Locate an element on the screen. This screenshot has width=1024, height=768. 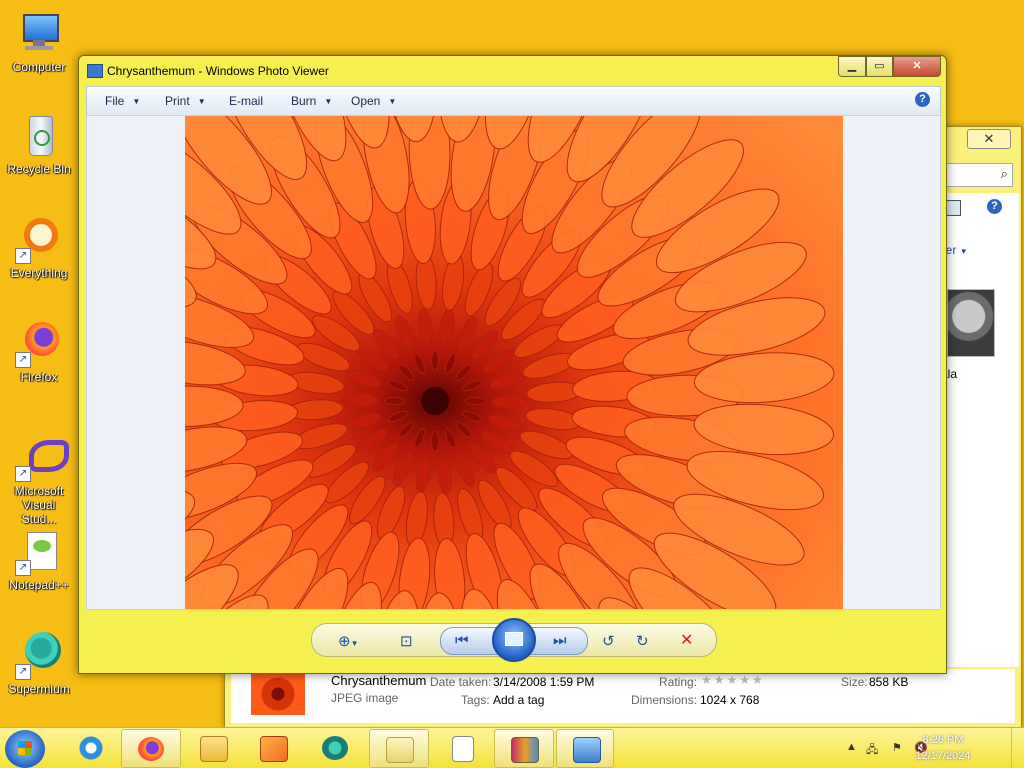
taskbar-winrar is located at coordinates (524, 748).